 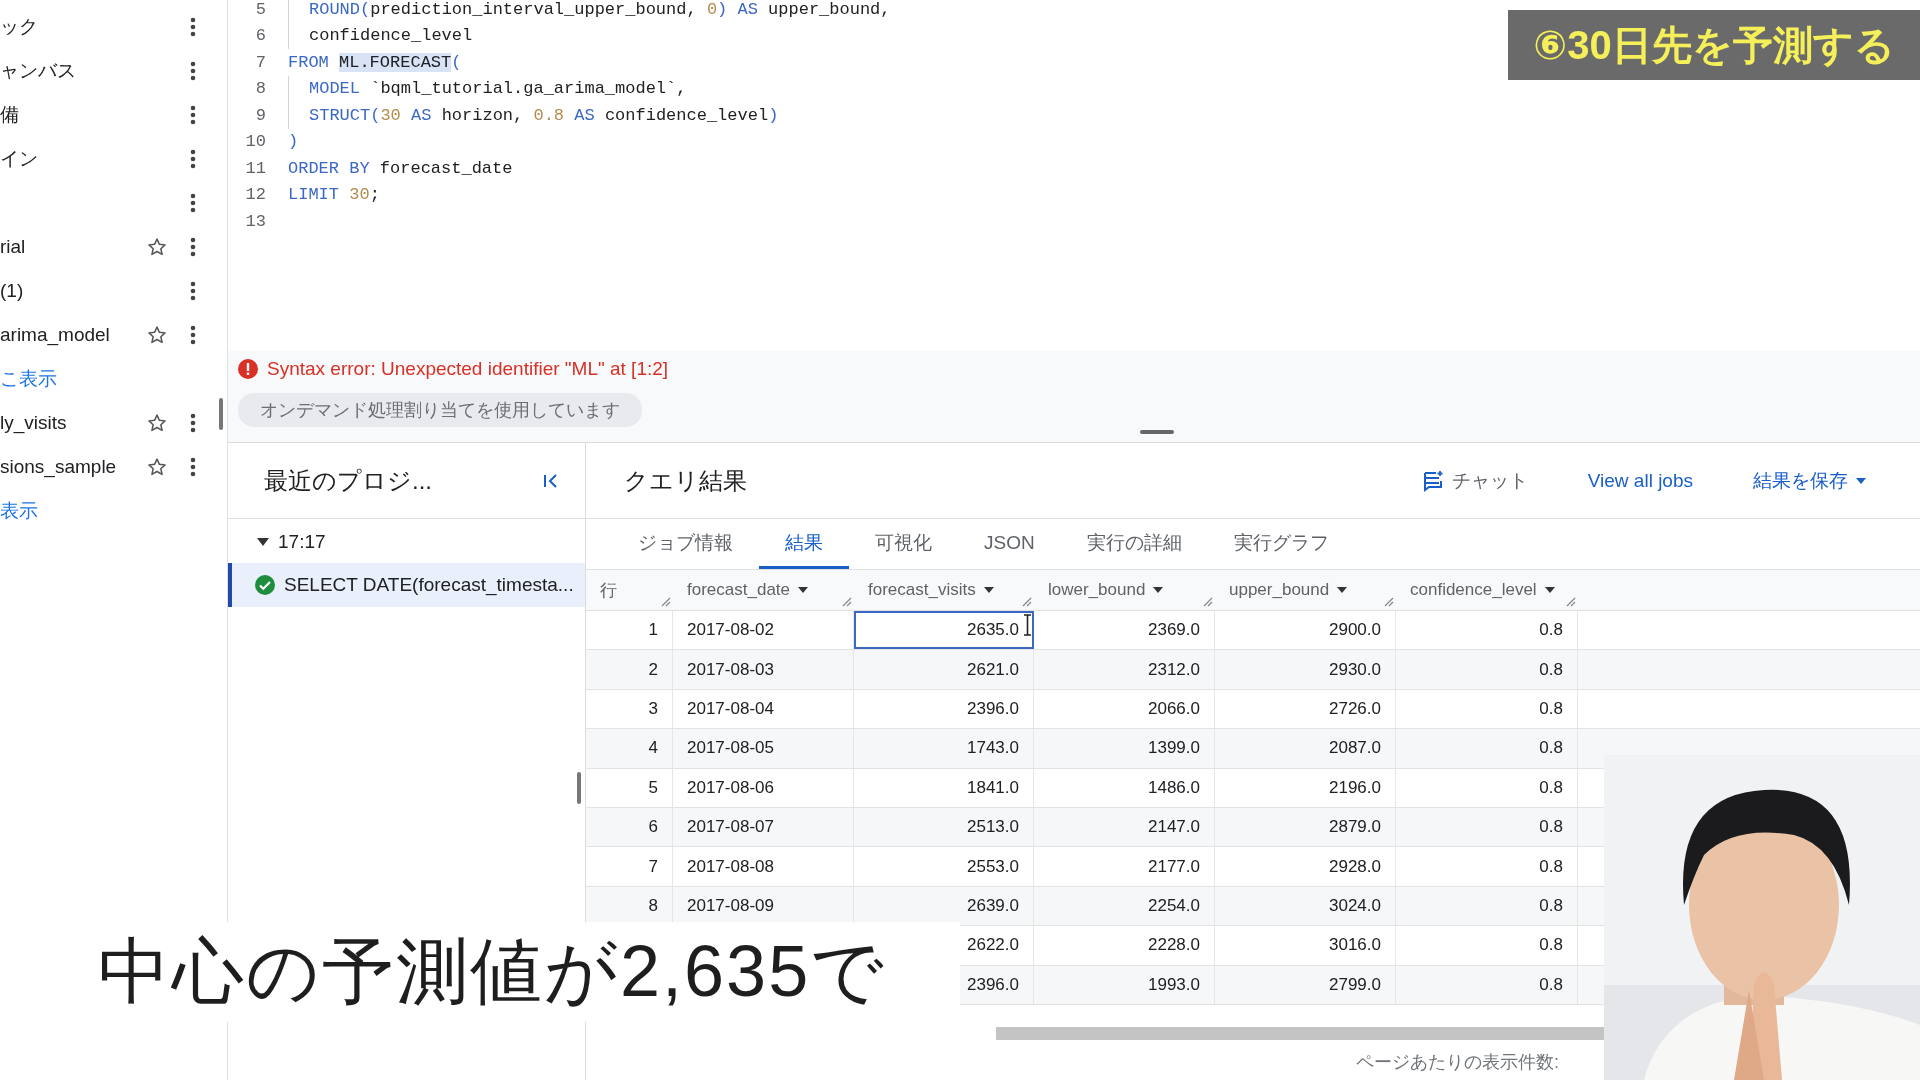 I want to click on resize-handle, so click(x=221, y=414).